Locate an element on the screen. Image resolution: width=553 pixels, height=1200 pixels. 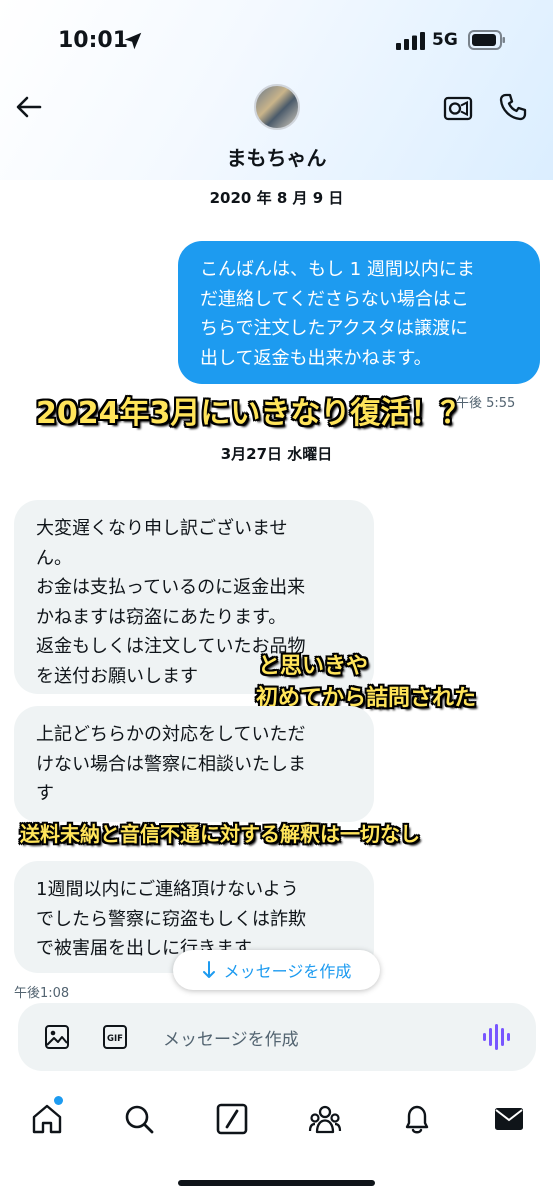
location-arrow-icon is located at coordinates (133, 41).